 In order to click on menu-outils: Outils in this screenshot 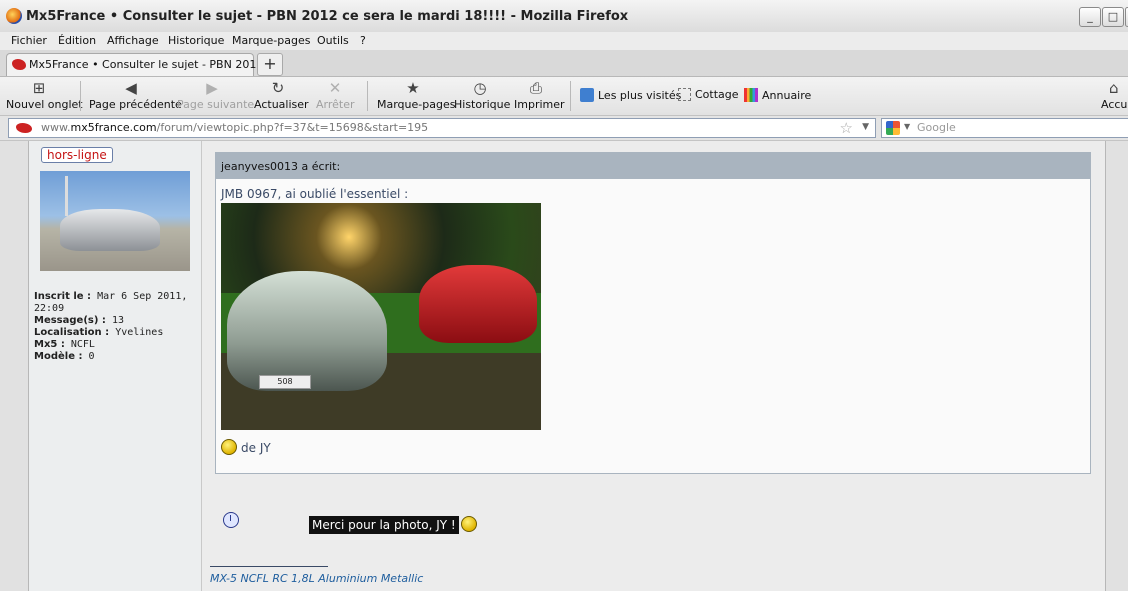, I will do `click(333, 40)`.